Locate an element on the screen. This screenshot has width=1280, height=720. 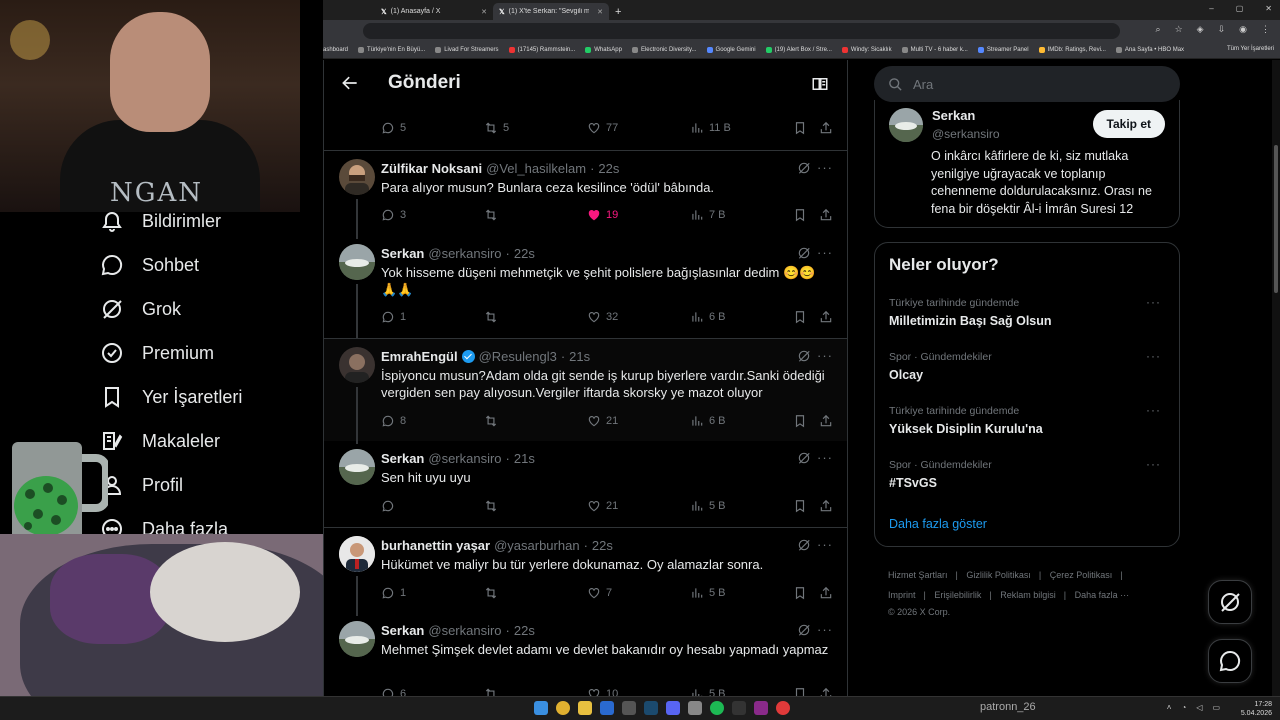
nav-profile: Profil is located at coordinates (141, 485).